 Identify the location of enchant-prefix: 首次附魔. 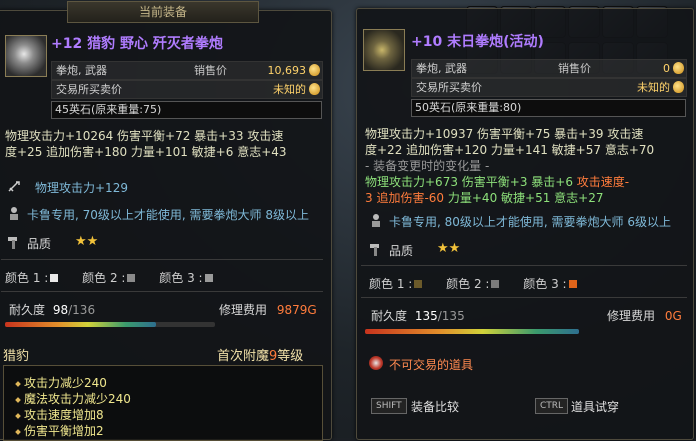
(243, 356).